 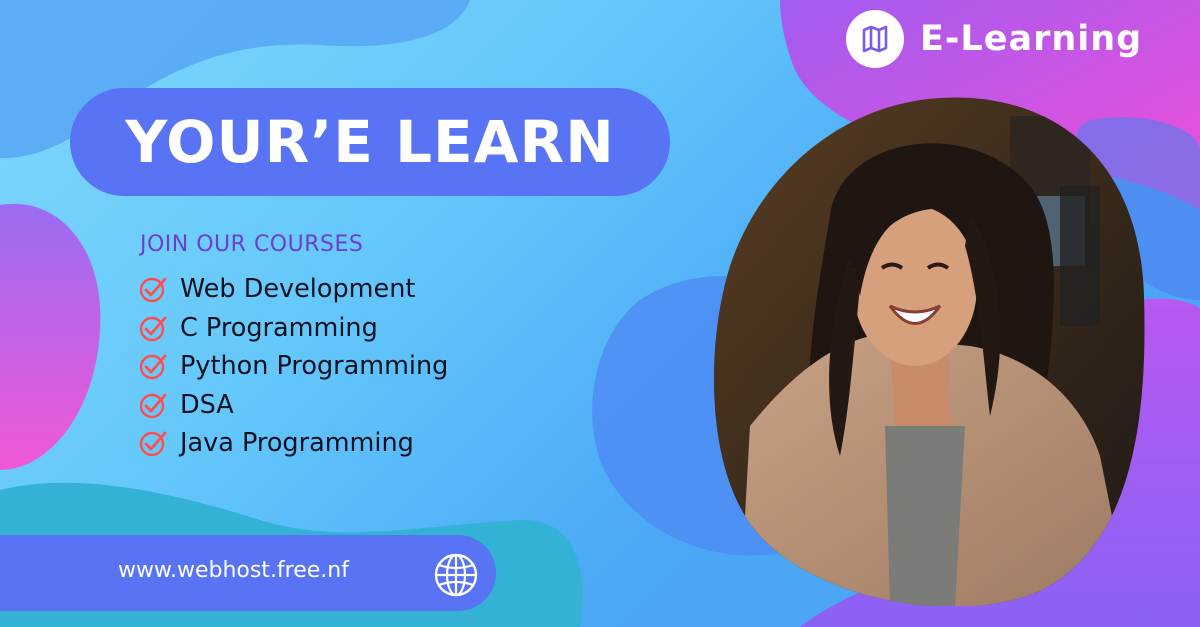 I want to click on course-label: Web Development, so click(x=298, y=289).